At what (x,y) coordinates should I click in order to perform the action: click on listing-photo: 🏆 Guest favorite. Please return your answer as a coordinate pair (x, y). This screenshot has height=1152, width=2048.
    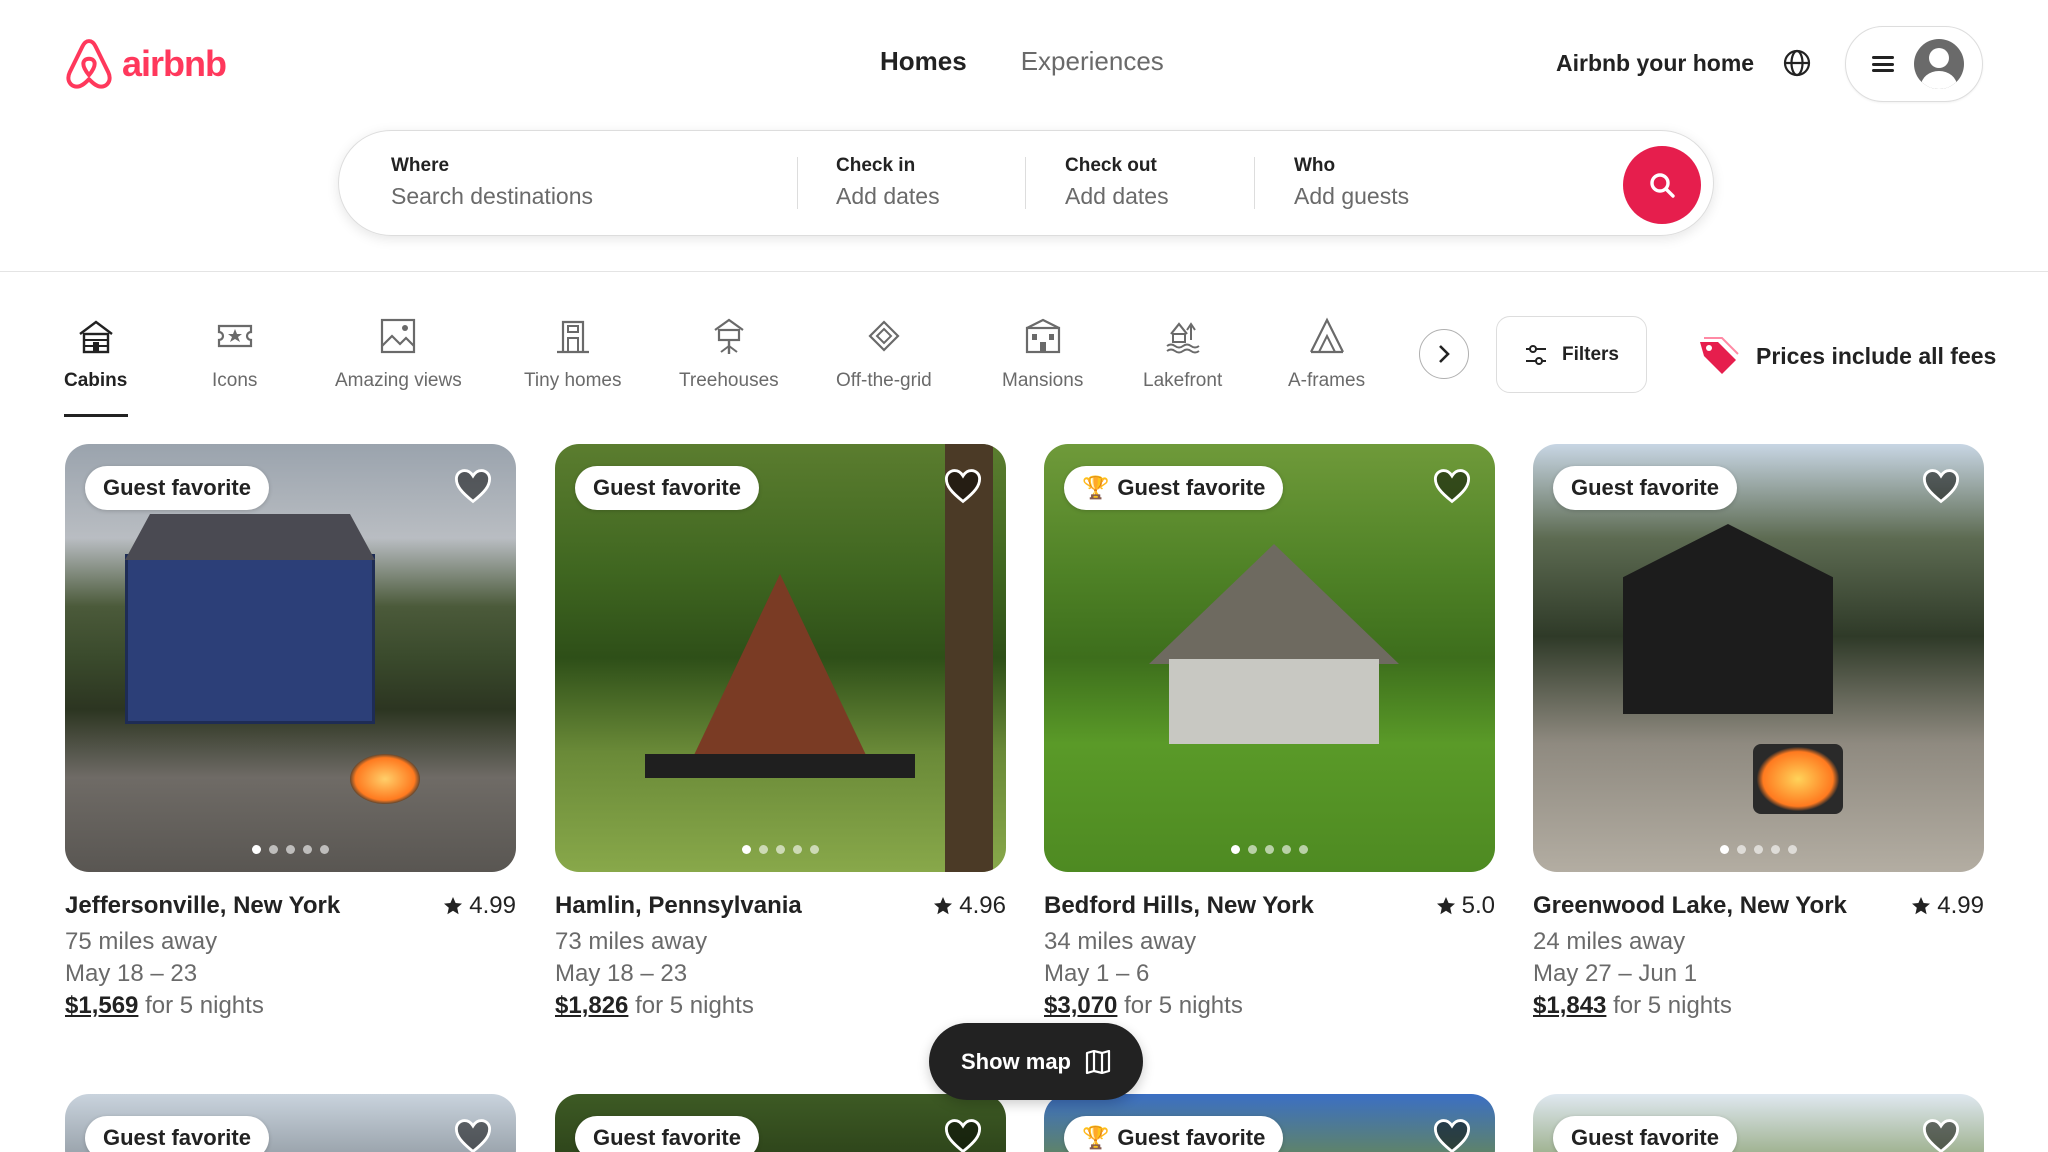
    Looking at the image, I should click on (1269, 658).